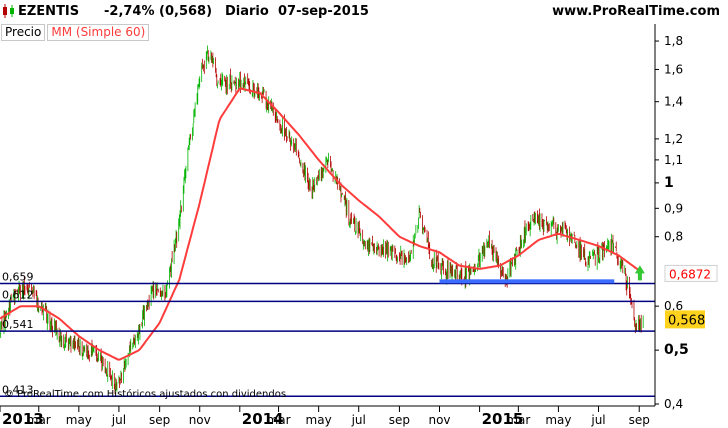  Describe the element at coordinates (18, 277) in the screenshot. I see `horizontal-line-label: 0,659` at that location.